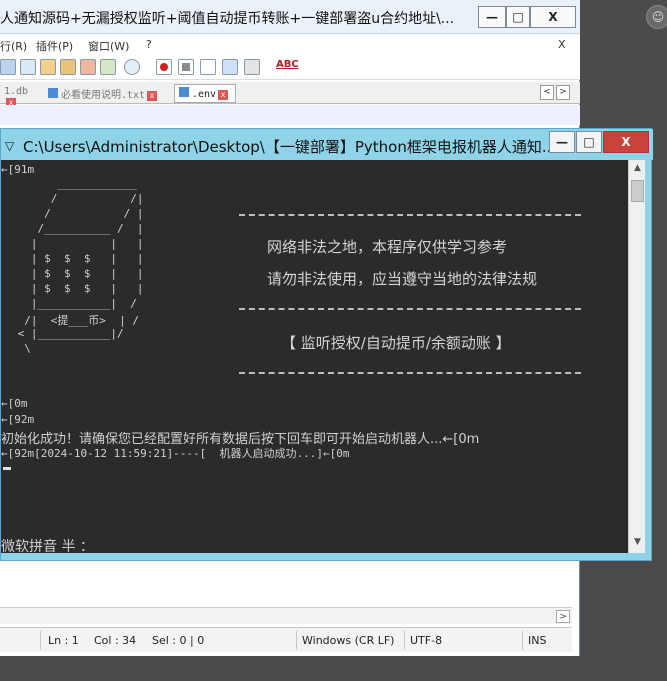  What do you see at coordinates (10, 146) in the screenshot?
I see `console-app-icon: ▽` at bounding box center [10, 146].